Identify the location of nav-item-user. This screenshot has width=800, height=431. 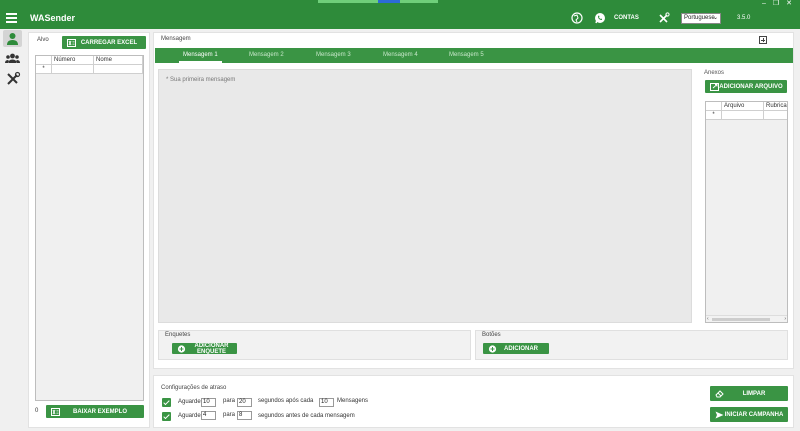
(12, 38).